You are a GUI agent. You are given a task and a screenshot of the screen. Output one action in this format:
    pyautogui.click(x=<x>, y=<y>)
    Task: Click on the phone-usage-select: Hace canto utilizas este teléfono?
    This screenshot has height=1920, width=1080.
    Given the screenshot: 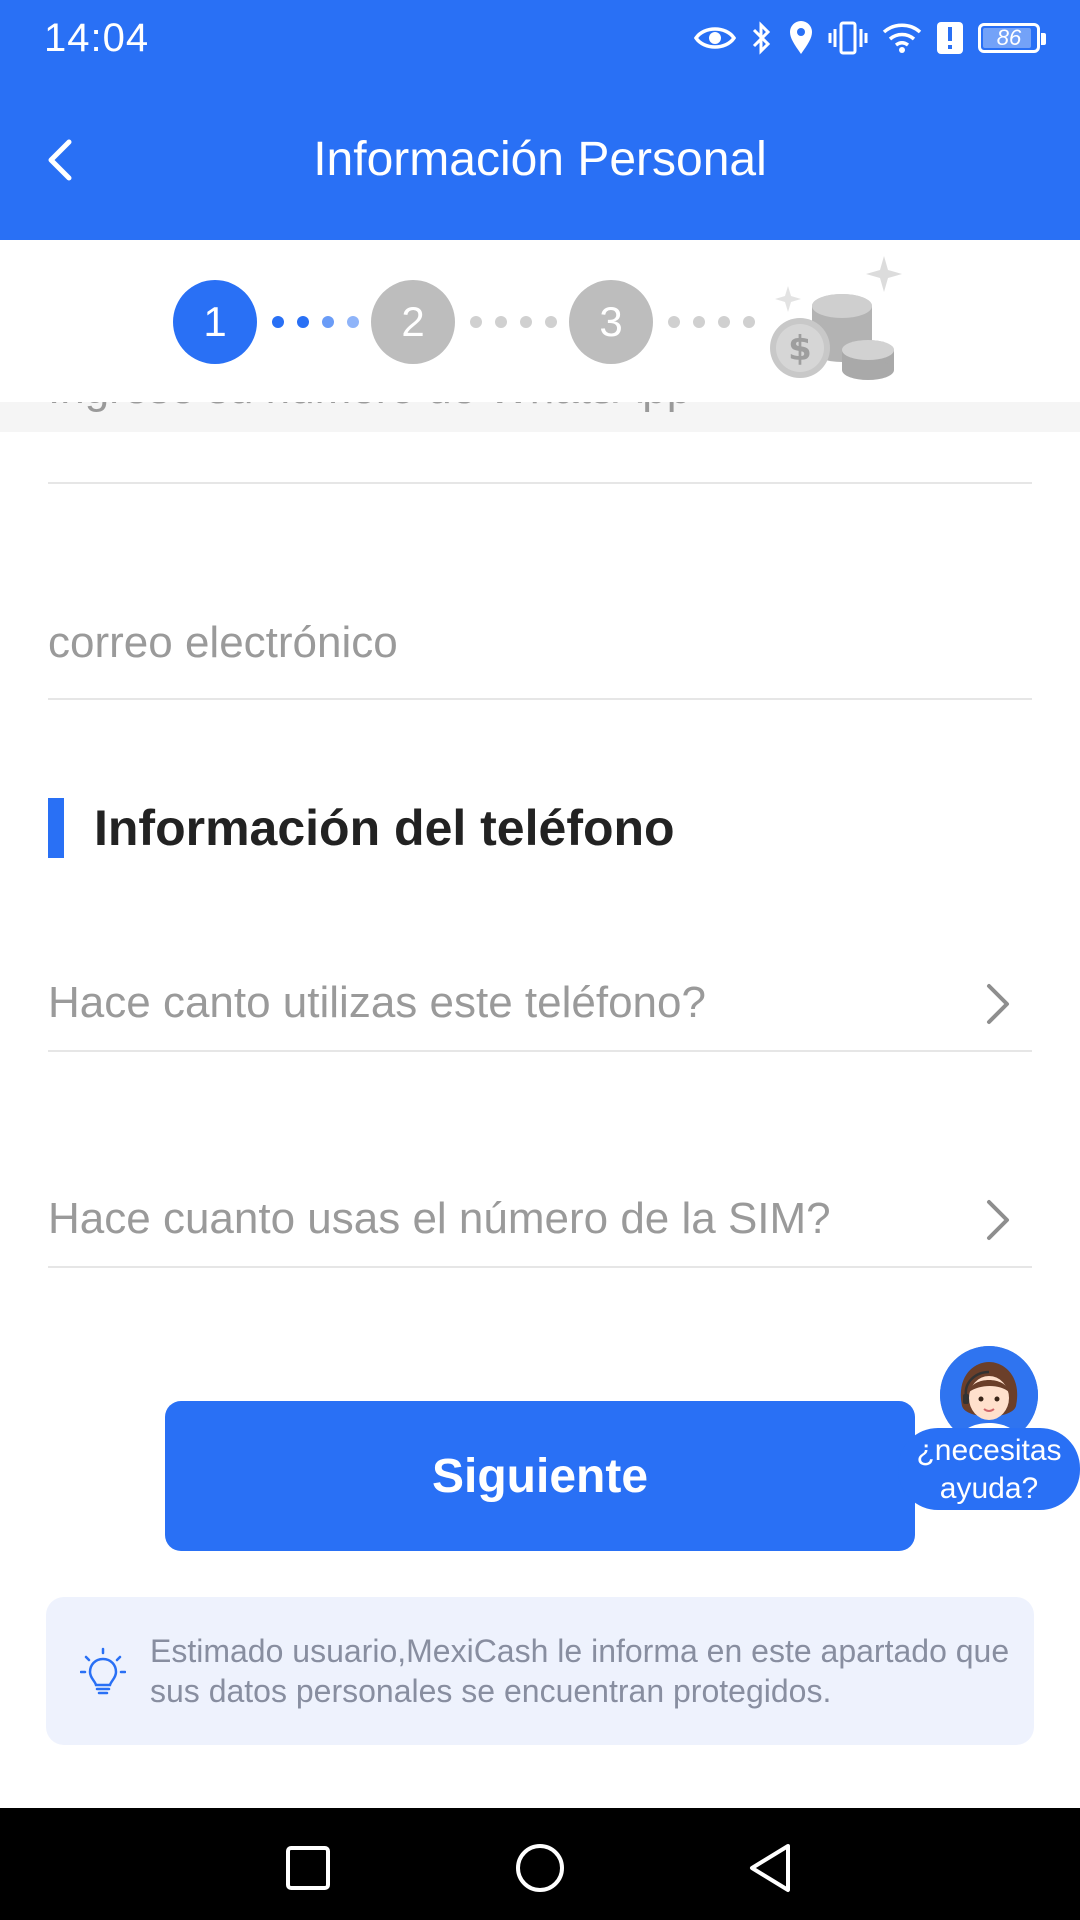 What is the action you would take?
    pyautogui.click(x=540, y=1004)
    